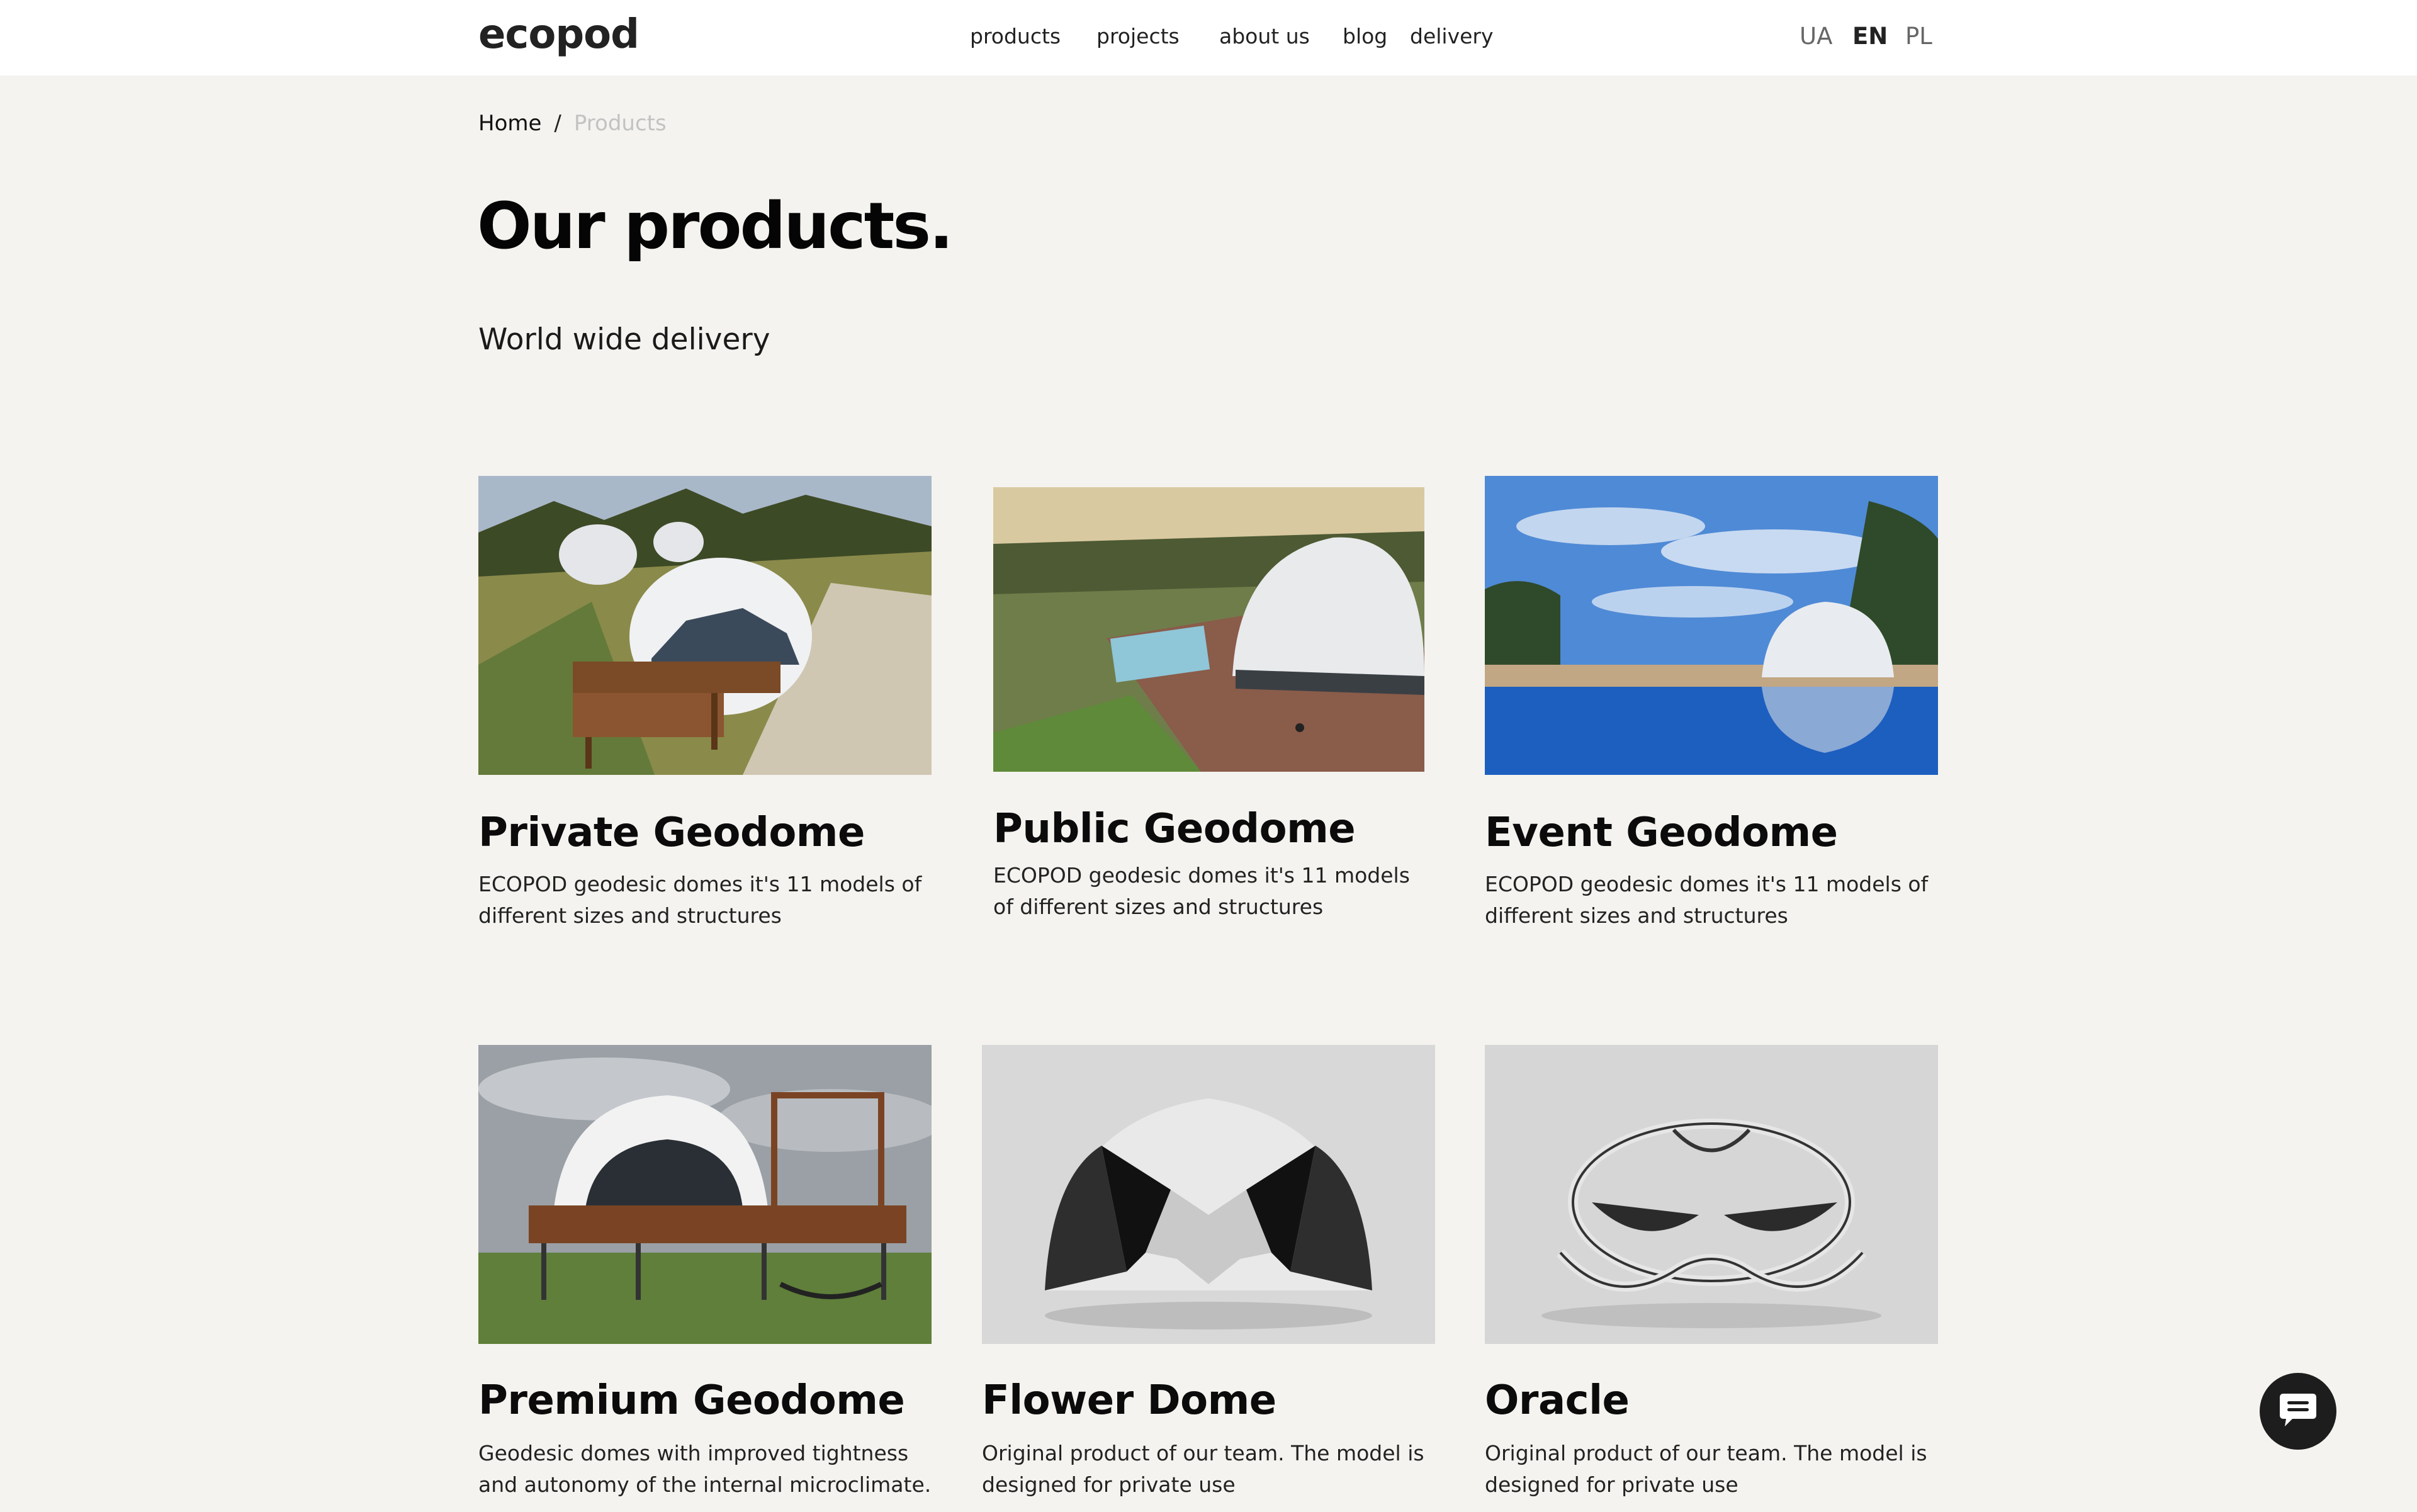 The width and height of the screenshot is (2417, 1512). I want to click on nav-projects: projects, so click(1138, 36).